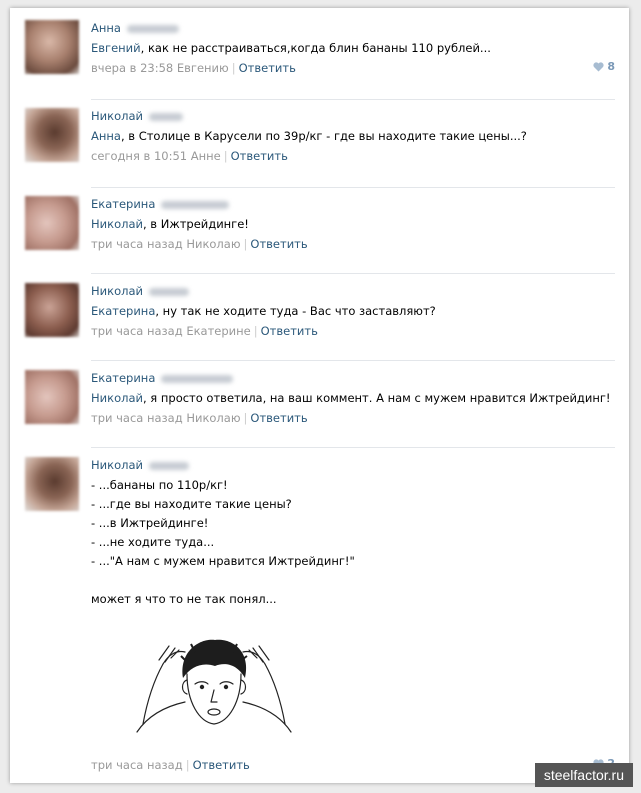 The image size is (641, 793). Describe the element at coordinates (159, 485) in the screenshot. I see `comment-line: - ...бананы по 110р/кг!` at that location.